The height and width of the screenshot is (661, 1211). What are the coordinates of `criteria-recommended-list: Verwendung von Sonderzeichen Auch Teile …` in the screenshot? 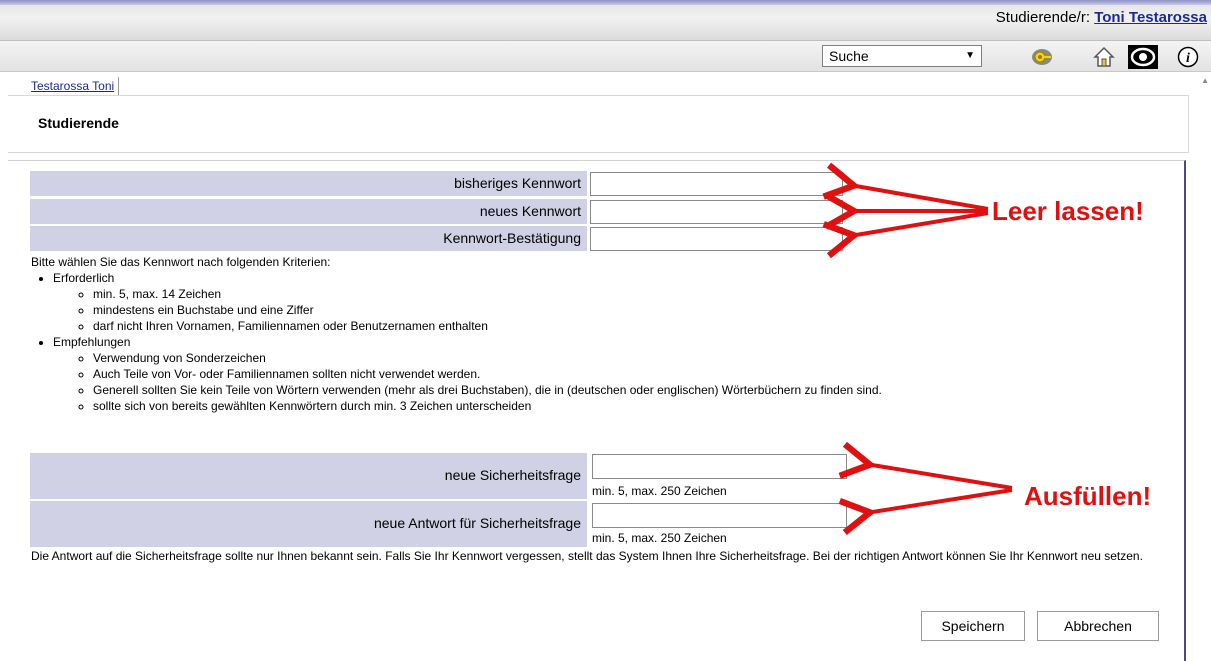 It's located at (617, 382).